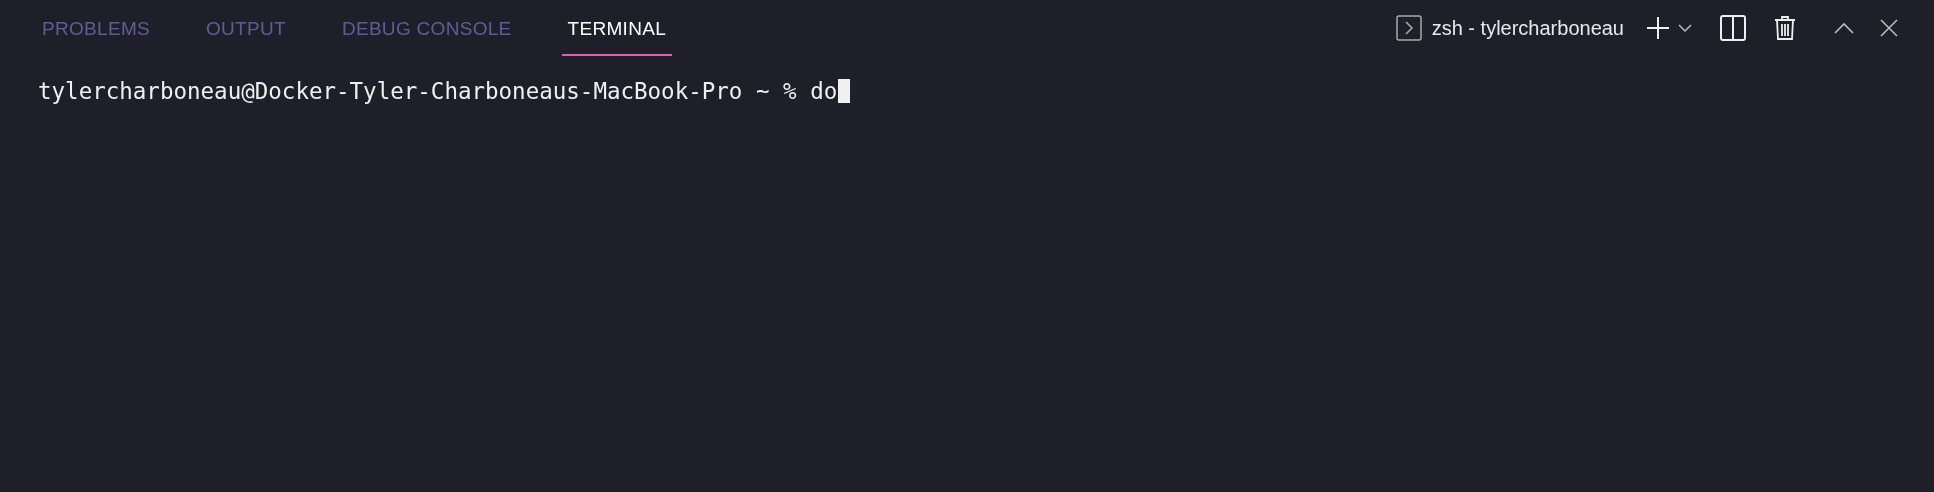 The width and height of the screenshot is (1934, 492). Describe the element at coordinates (1509, 28) in the screenshot. I see `terminal-selector: zsh - tylercharboneau` at that location.